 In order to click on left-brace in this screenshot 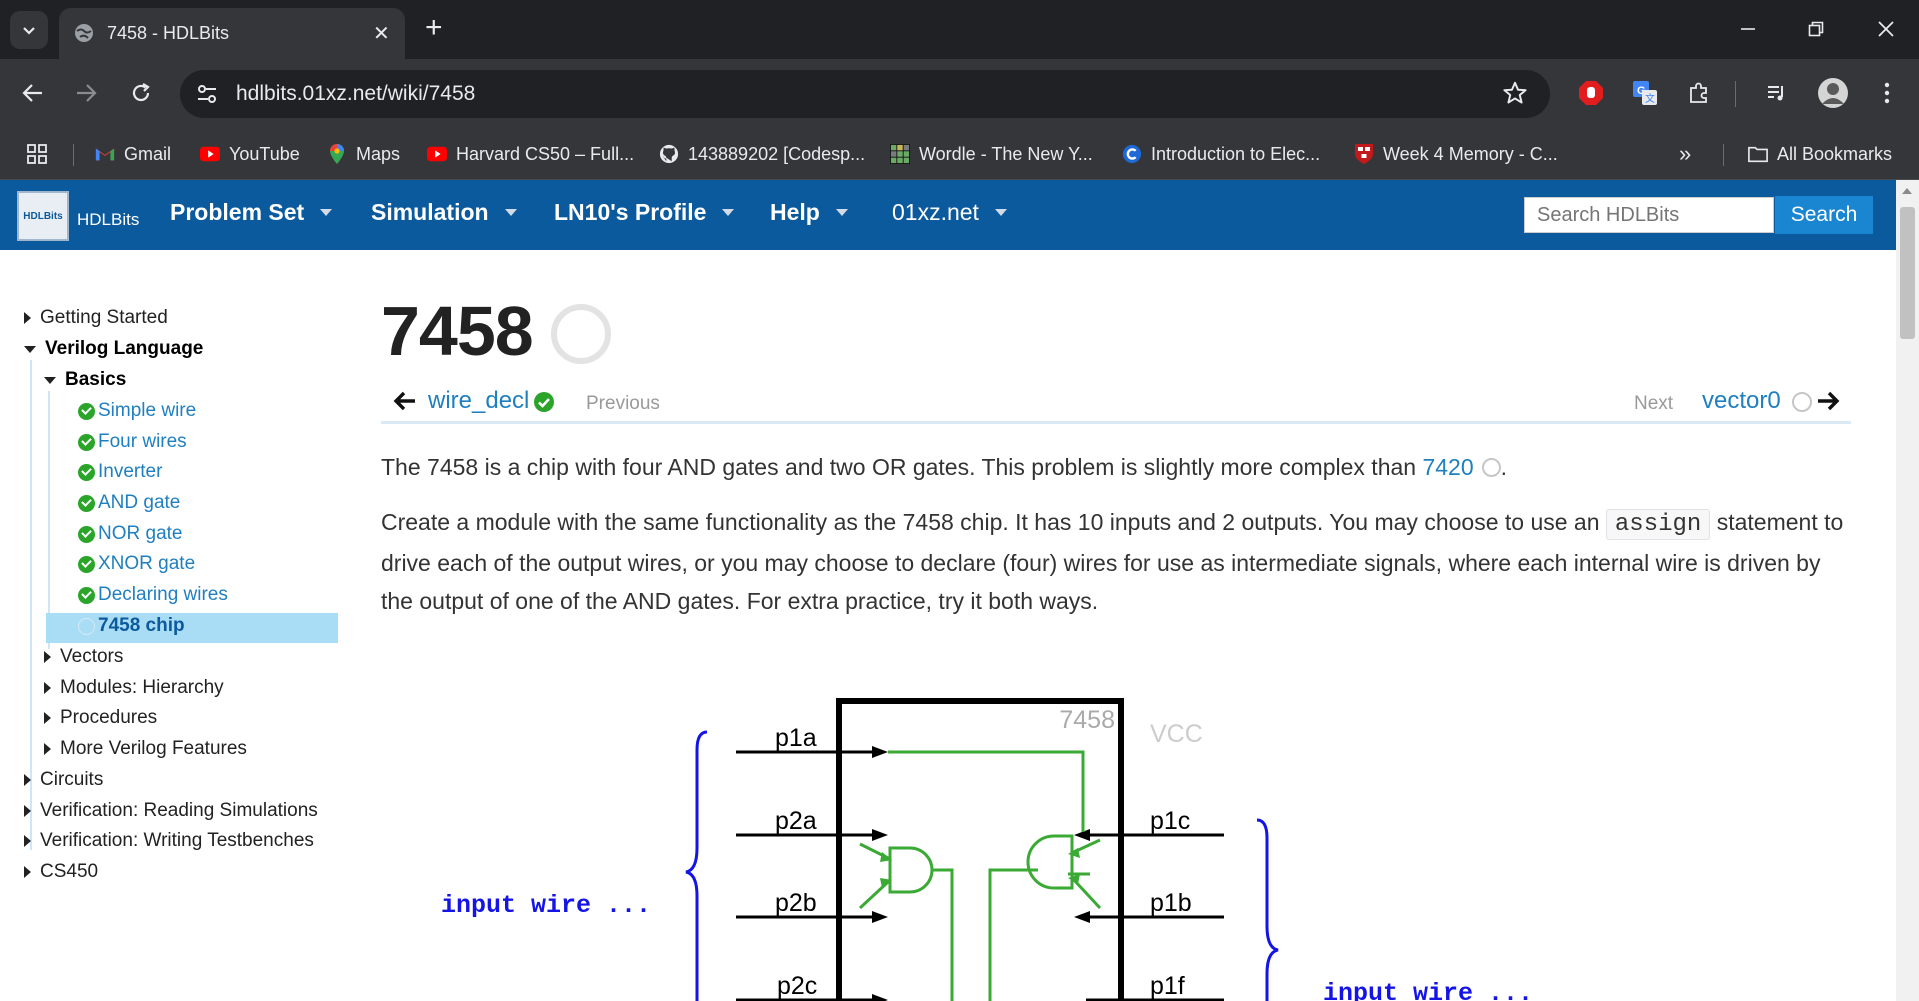, I will do `click(696, 865)`.